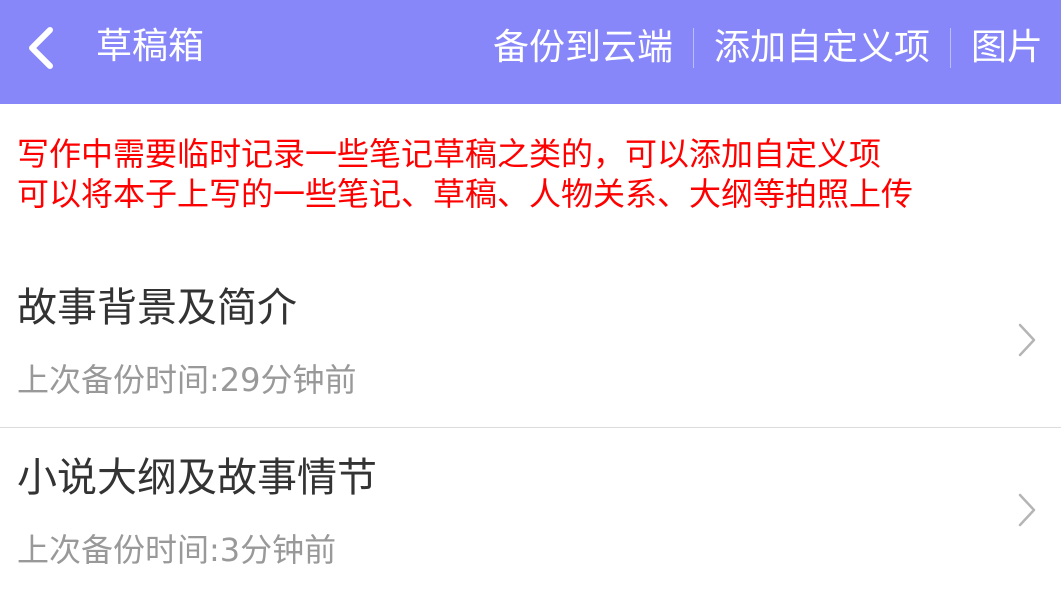  What do you see at coordinates (583, 48) in the screenshot?
I see `backup-to-cloud-button: 备份到云端` at bounding box center [583, 48].